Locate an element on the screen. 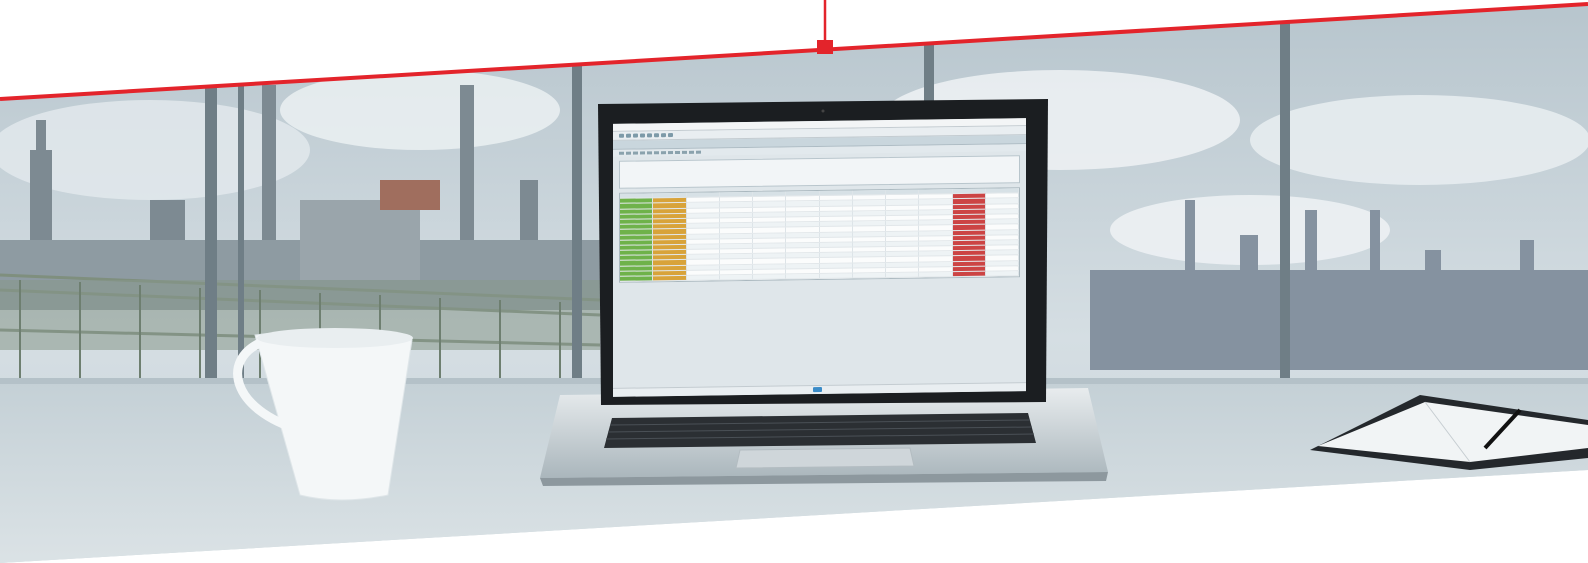  accent-marker is located at coordinates (825, 47).